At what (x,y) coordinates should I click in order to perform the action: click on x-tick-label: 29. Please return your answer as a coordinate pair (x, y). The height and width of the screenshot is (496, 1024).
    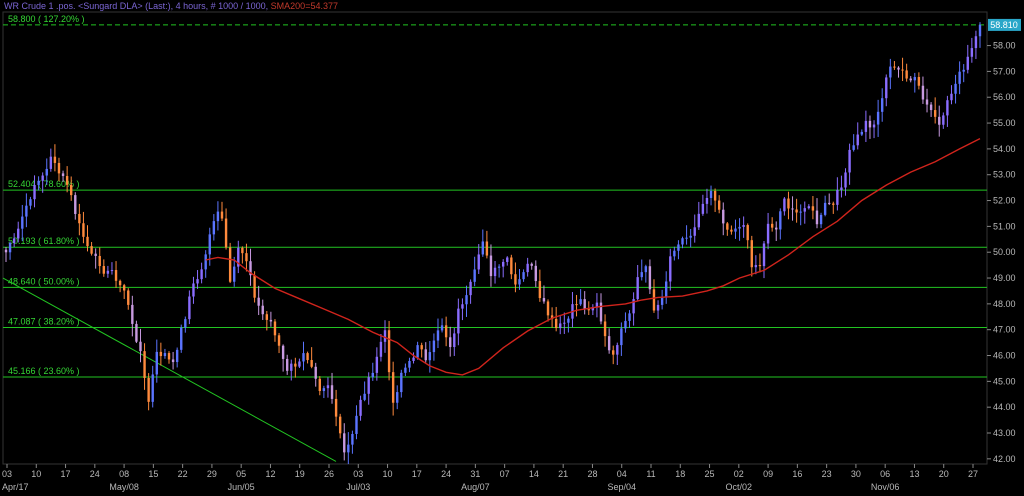
    Looking at the image, I should click on (212, 474).